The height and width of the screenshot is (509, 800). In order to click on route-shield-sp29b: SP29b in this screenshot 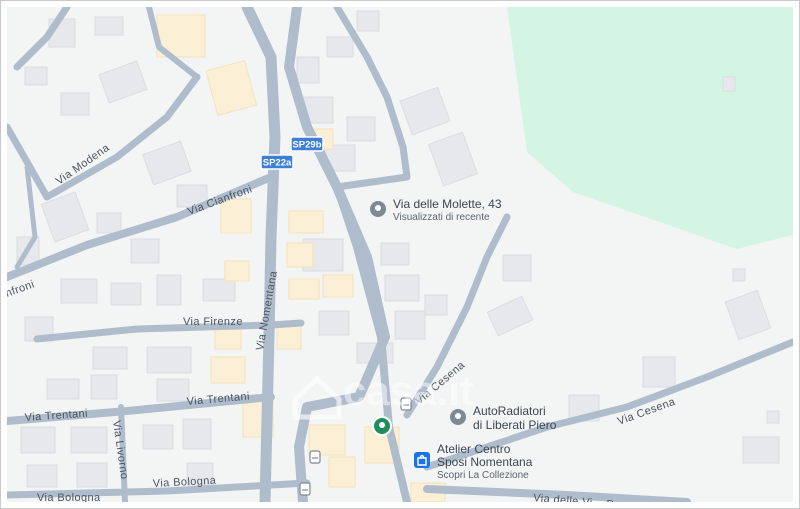, I will do `click(307, 144)`.